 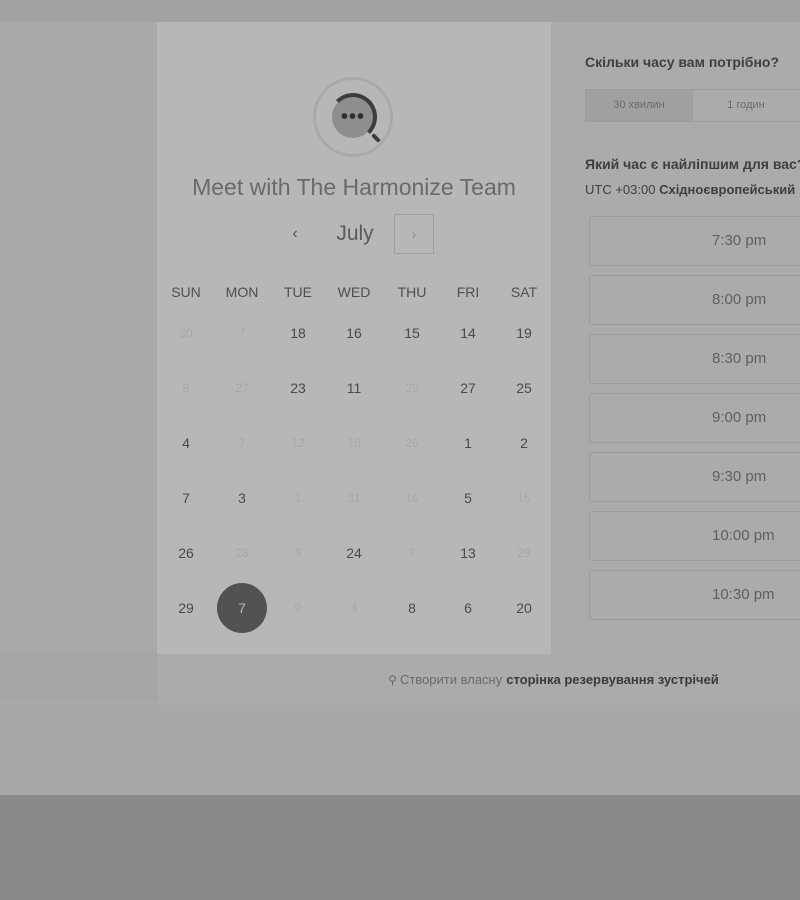 What do you see at coordinates (620, 189) in the screenshot?
I see `timezone-offset: UTC +03:00` at bounding box center [620, 189].